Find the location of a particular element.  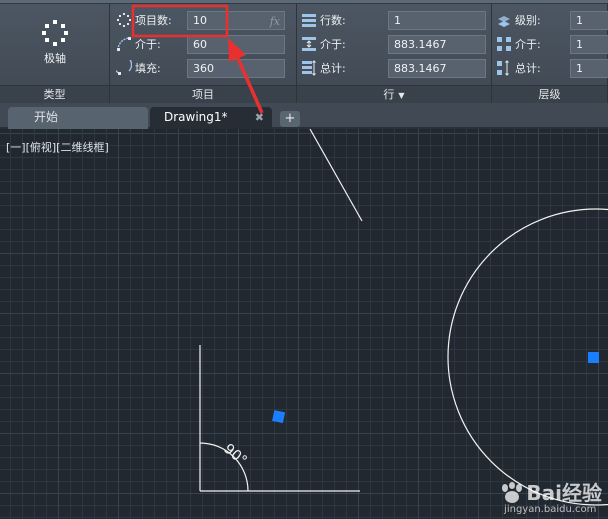

row-between-value: 883.1467 is located at coordinates (420, 44).